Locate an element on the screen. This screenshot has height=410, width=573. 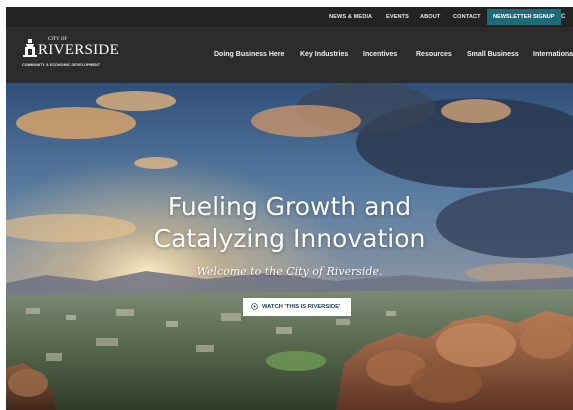
nav-doing-business-here: Doing Business Here is located at coordinates (249, 55).